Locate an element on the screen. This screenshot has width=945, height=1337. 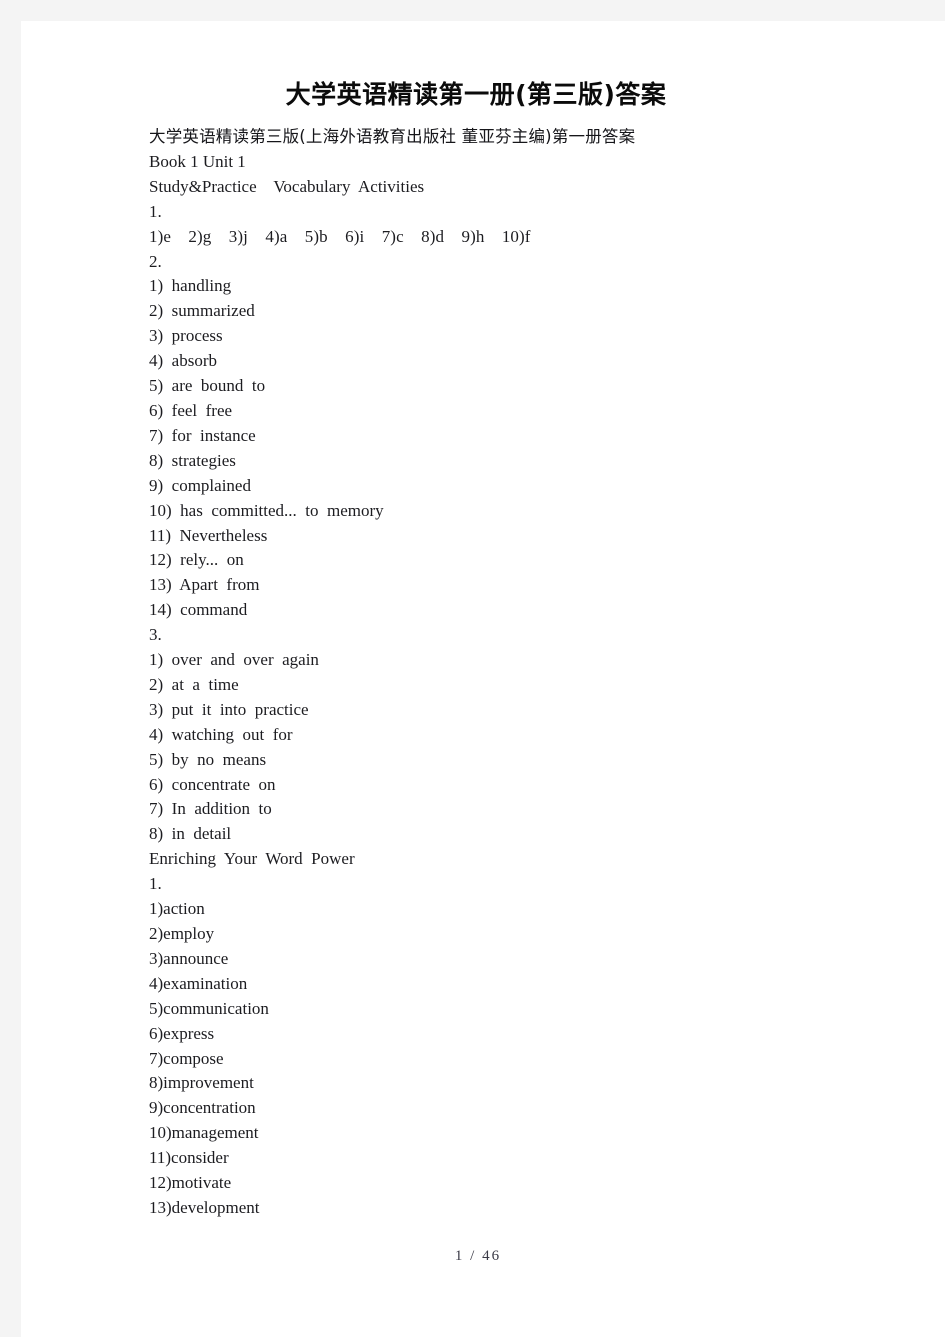
list-item: 4) absorb is located at coordinates (183, 361).